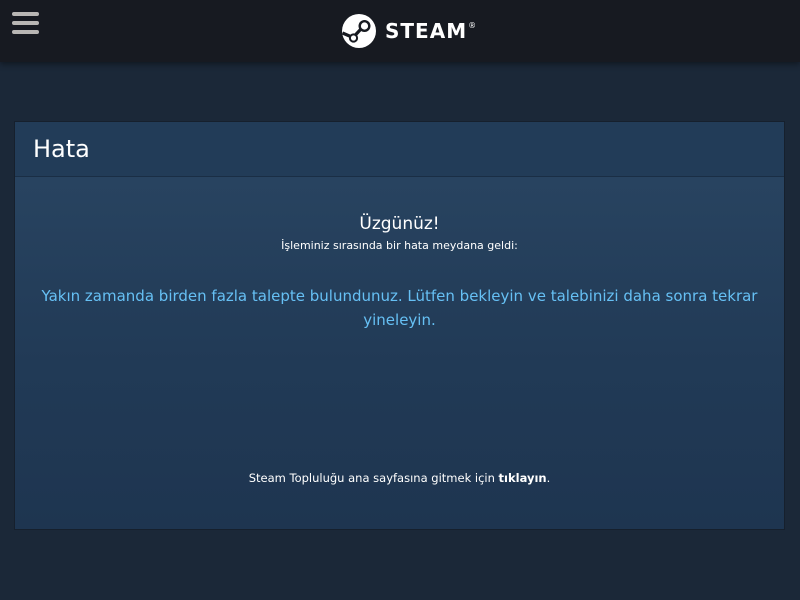 This screenshot has height=600, width=800. I want to click on steam-logo-icon, so click(358, 31).